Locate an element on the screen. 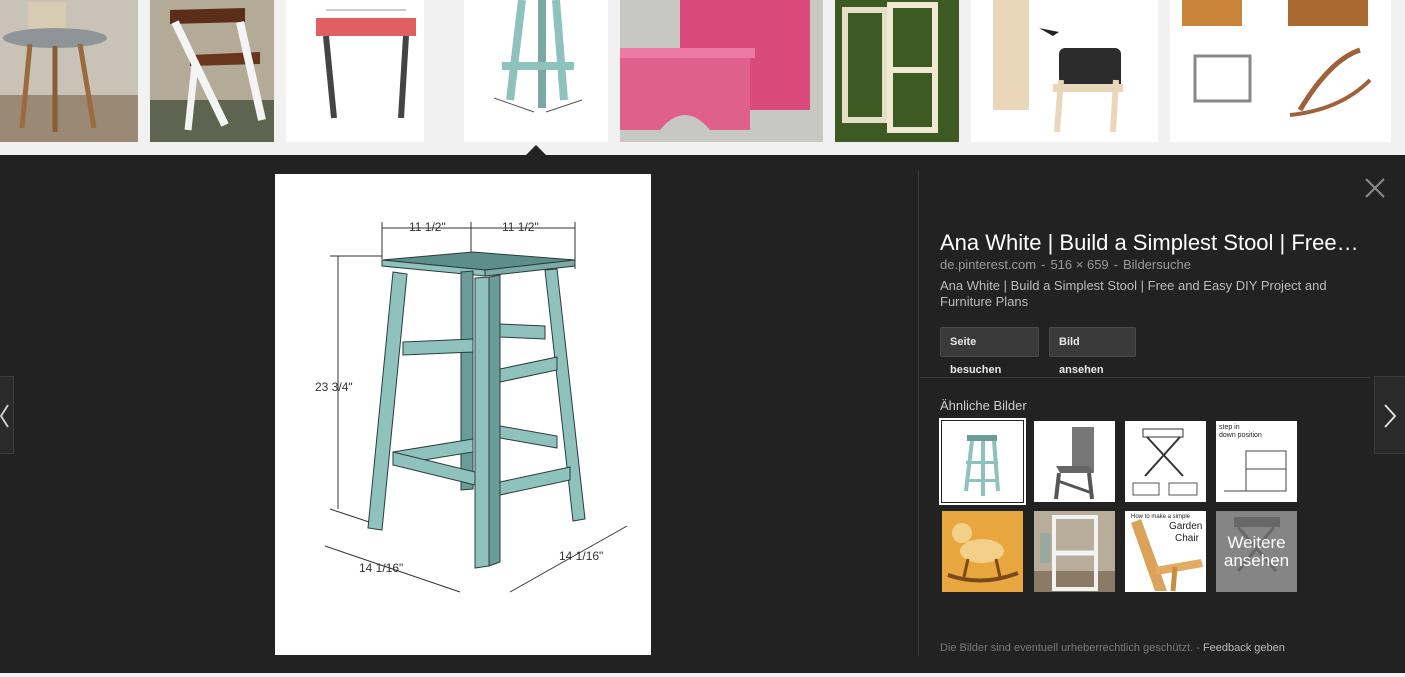 Image resolution: width=1405 pixels, height=677 pixels. dim-top-left: 11 1/2" is located at coordinates (427, 227).